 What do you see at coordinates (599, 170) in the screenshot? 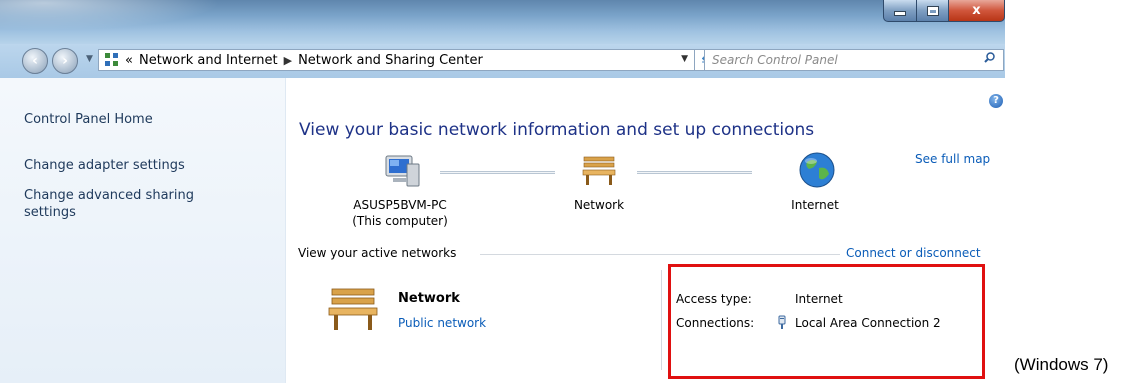
I see `bench-network-icon` at bounding box center [599, 170].